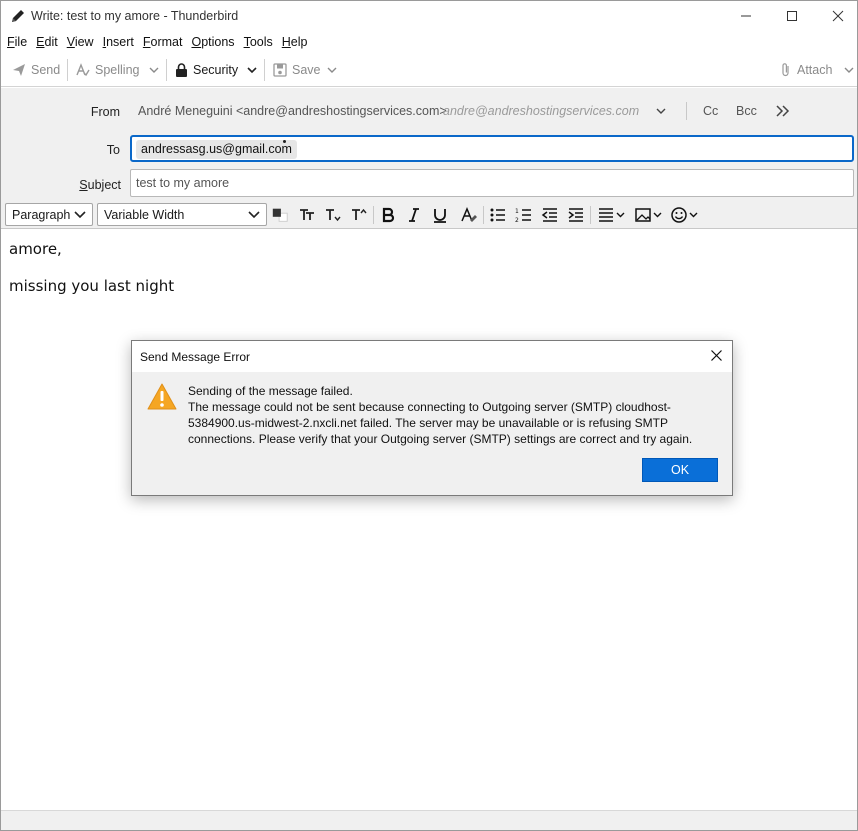 The image size is (858, 831). I want to click on insert-image-icon, so click(649, 215).